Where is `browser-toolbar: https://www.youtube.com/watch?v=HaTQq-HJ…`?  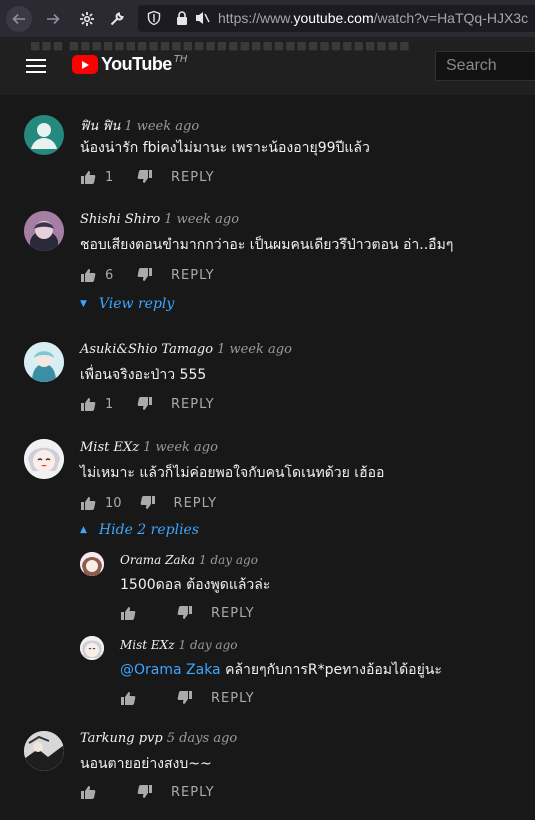
browser-toolbar: https://www.youtube.com/watch?v=HaTQq-HJ… is located at coordinates (267, 18).